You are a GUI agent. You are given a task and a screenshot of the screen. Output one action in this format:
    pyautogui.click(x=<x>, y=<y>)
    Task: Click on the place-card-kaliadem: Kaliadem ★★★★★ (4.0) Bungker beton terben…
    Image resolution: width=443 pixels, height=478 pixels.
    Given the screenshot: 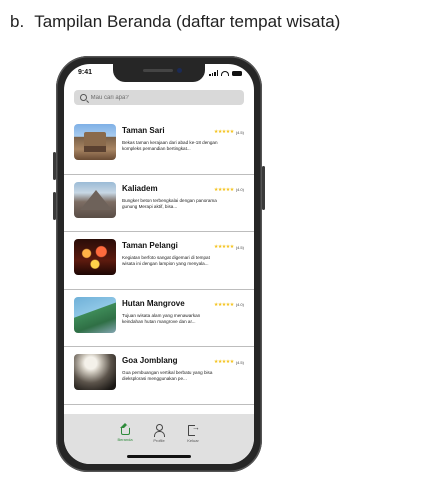 What is the action you would take?
    pyautogui.click(x=159, y=203)
    